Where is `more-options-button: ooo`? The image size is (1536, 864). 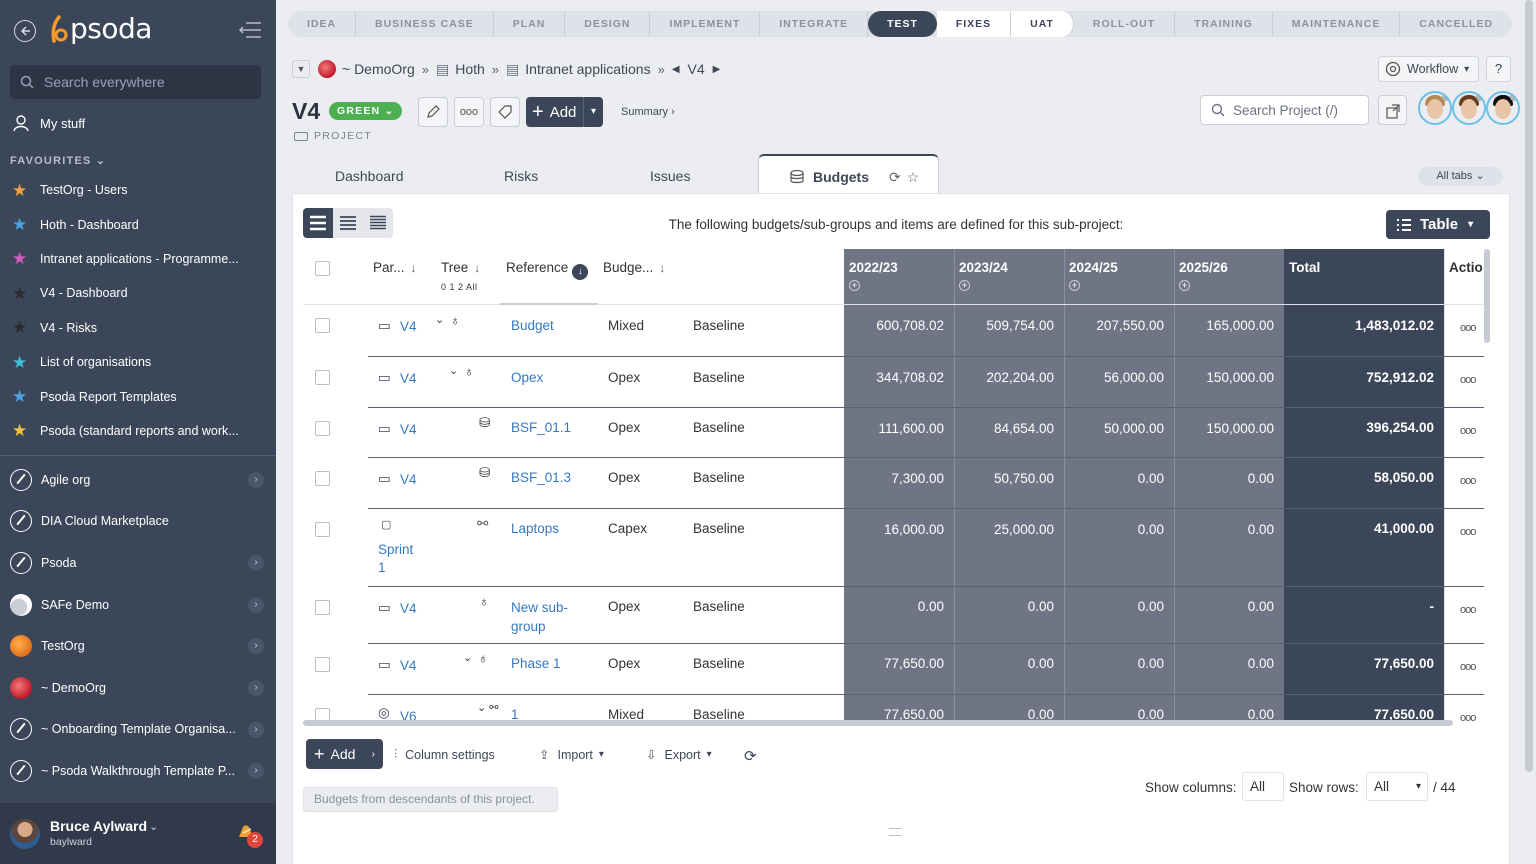
more-options-button: ooo is located at coordinates (469, 112).